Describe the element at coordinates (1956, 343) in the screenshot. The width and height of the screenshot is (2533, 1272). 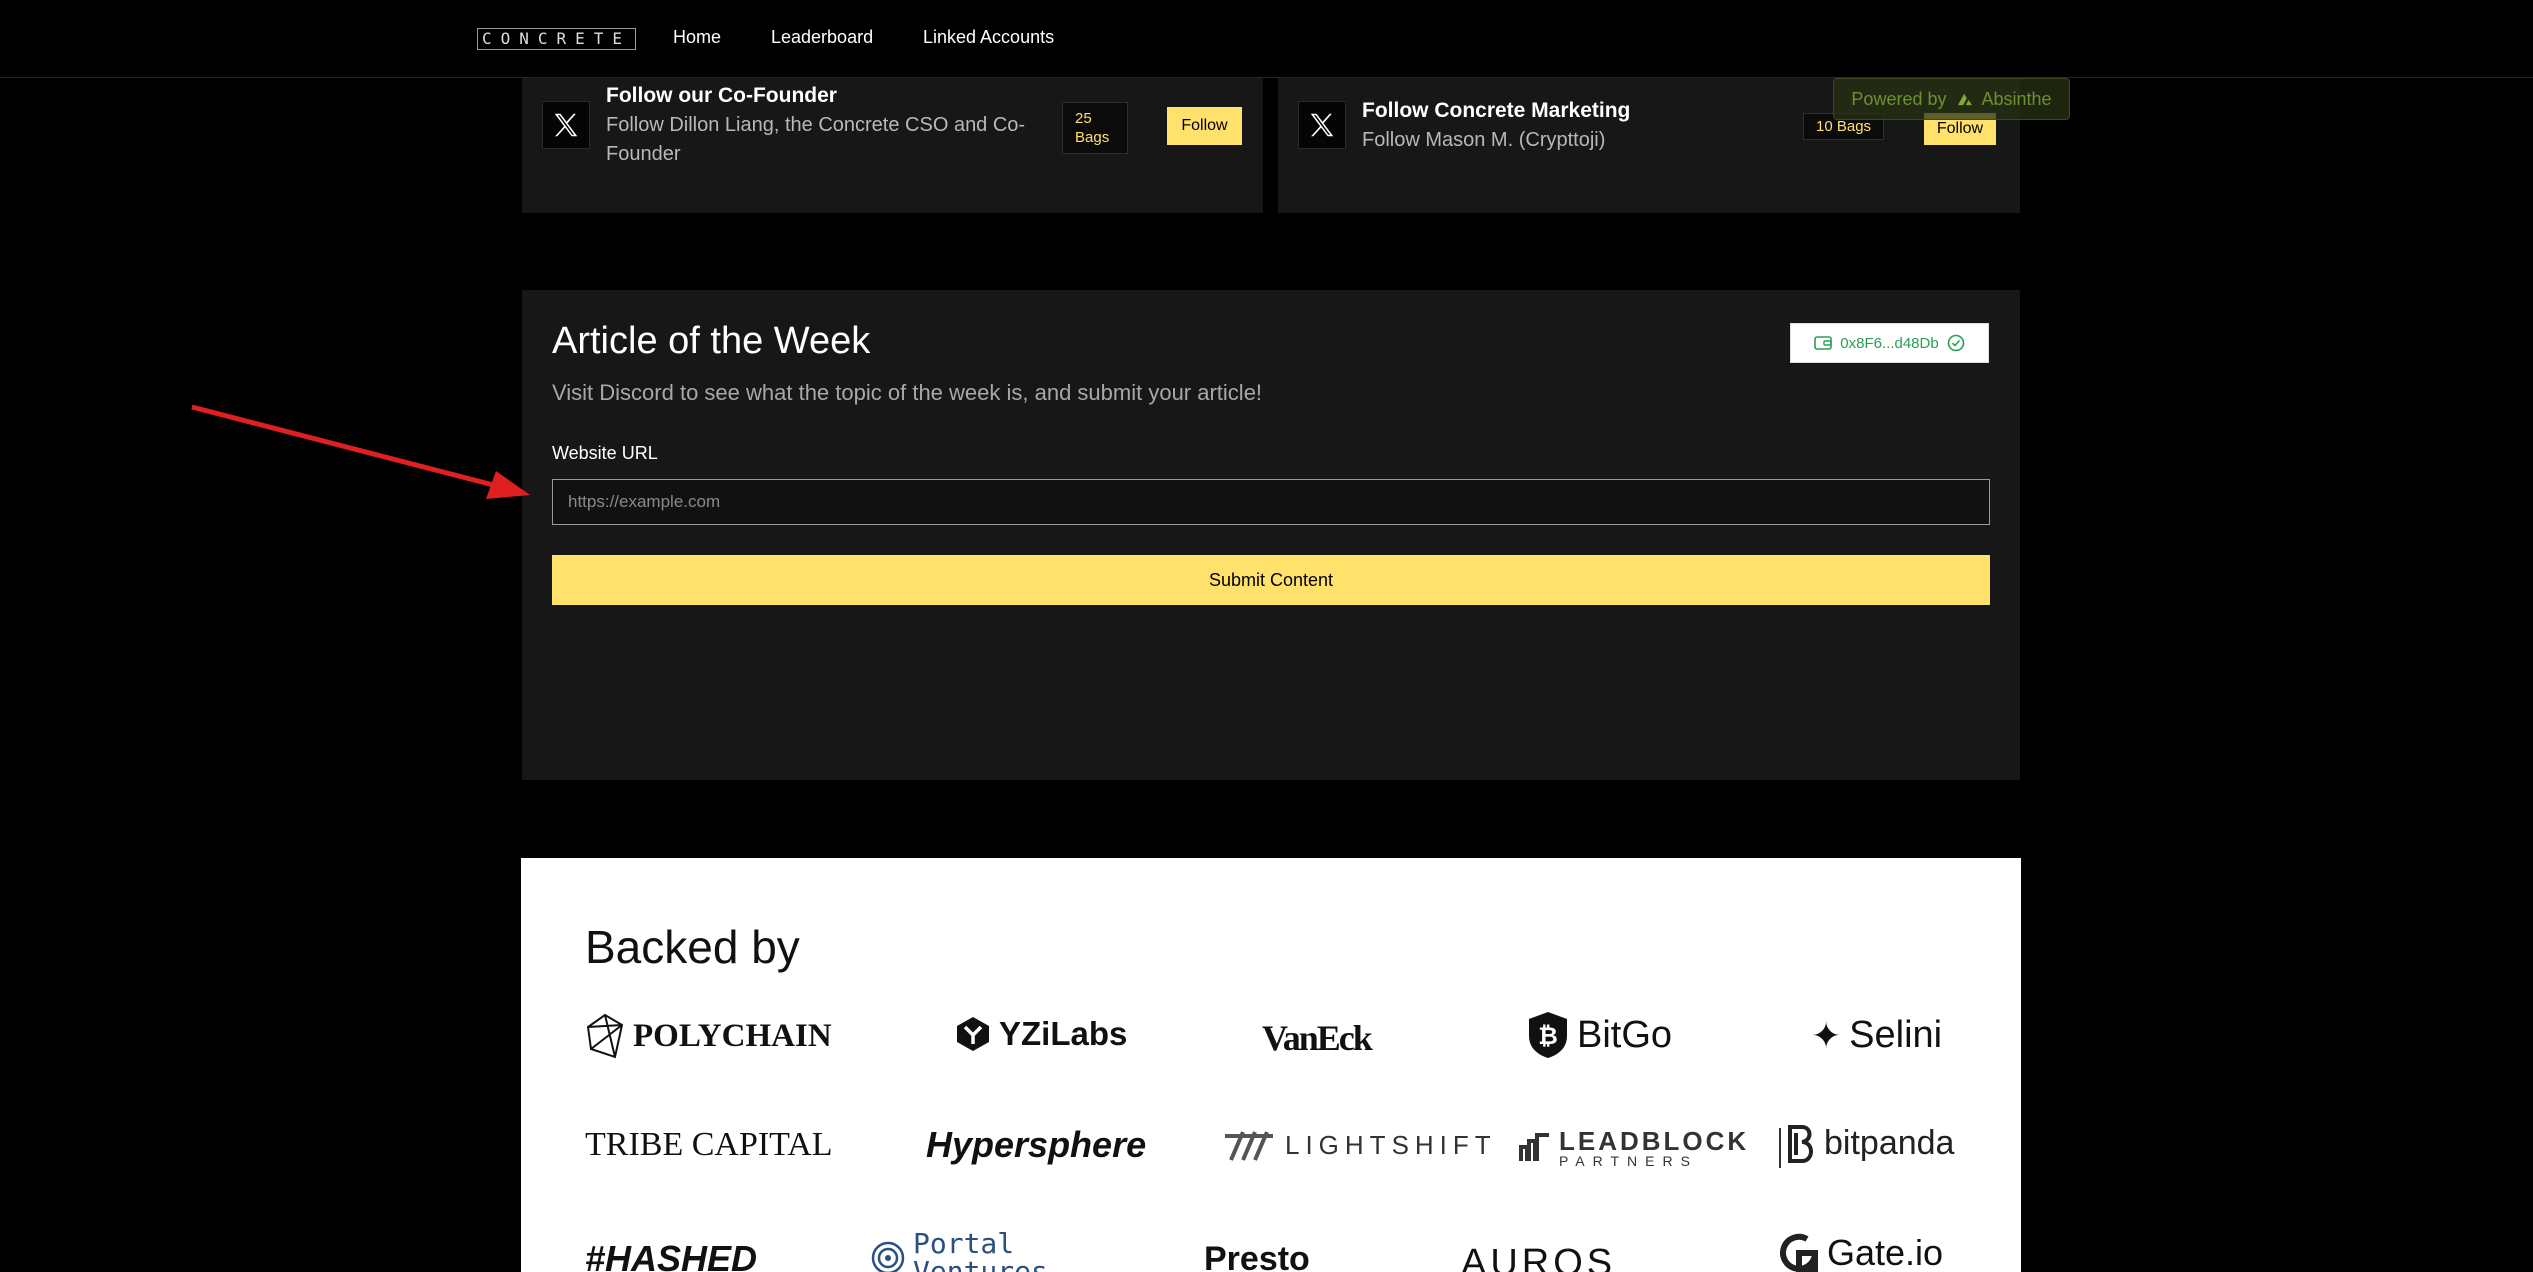
I see `check-circle-icon` at that location.